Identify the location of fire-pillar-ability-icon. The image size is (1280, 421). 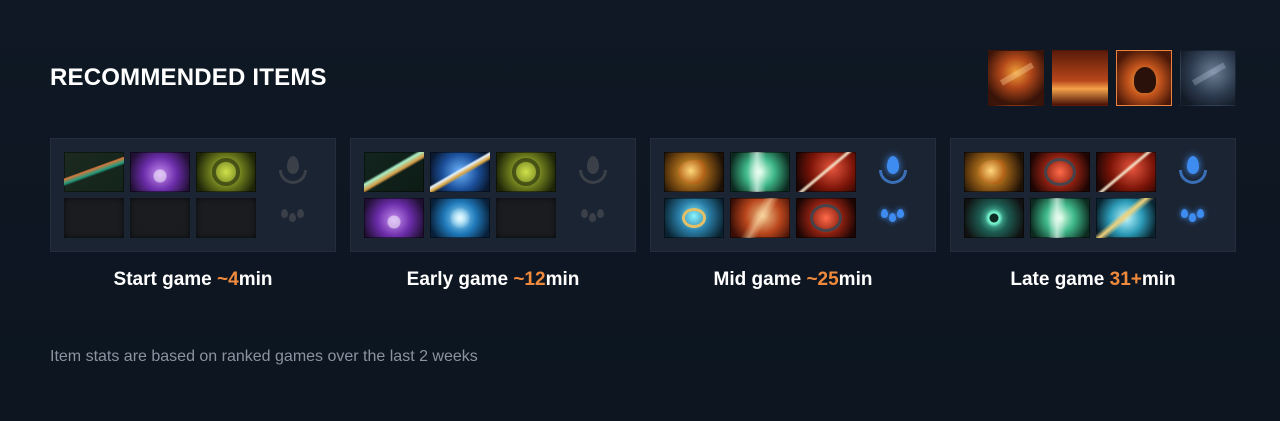
(1080, 78).